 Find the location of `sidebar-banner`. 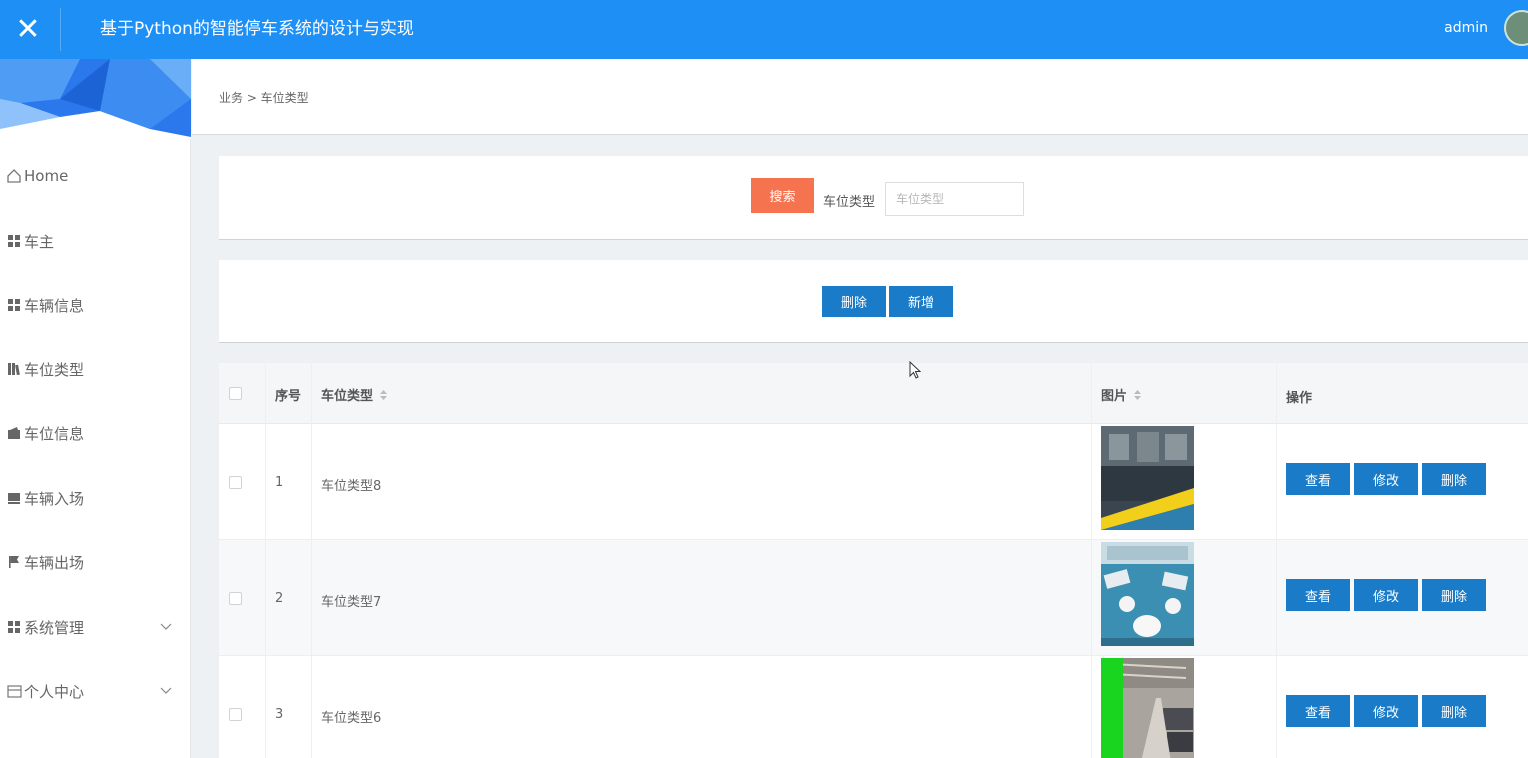

sidebar-banner is located at coordinates (95, 99).